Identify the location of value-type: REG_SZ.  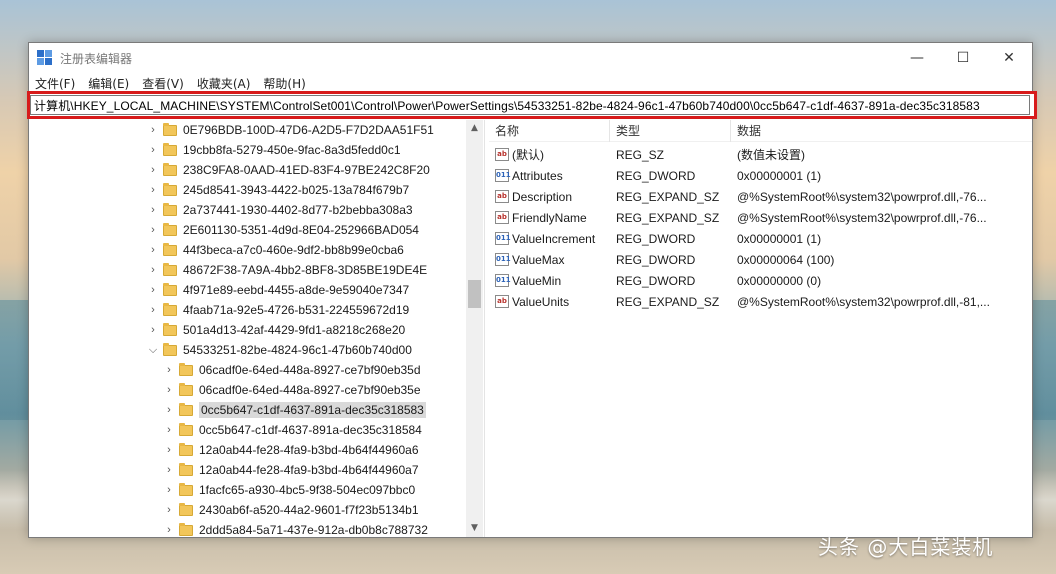
(640, 154).